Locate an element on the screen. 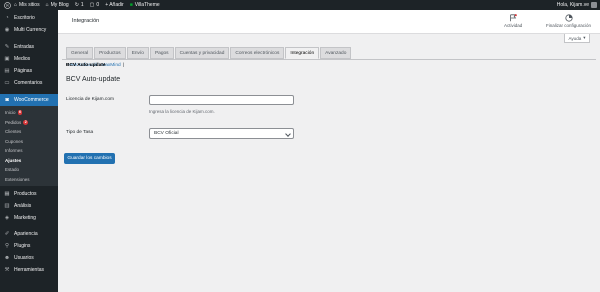  submenu-item-extensions: Extensiones is located at coordinates (29, 180).